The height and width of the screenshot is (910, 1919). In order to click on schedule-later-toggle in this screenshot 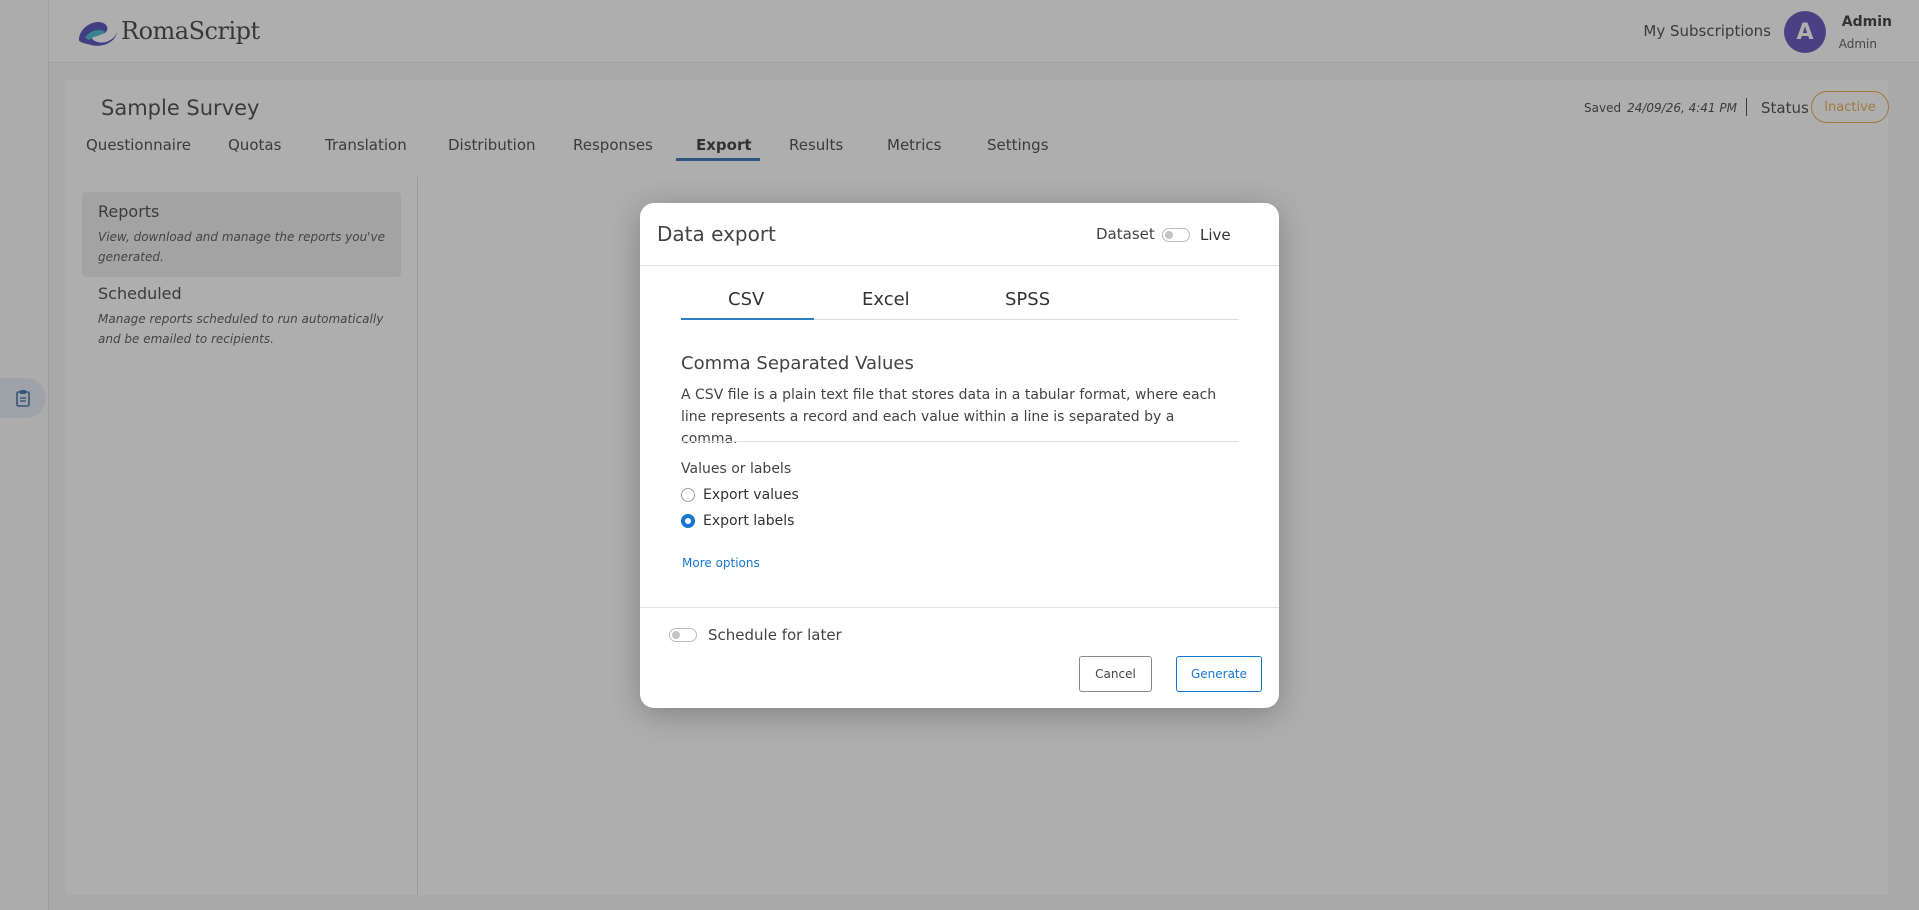, I will do `click(683, 635)`.